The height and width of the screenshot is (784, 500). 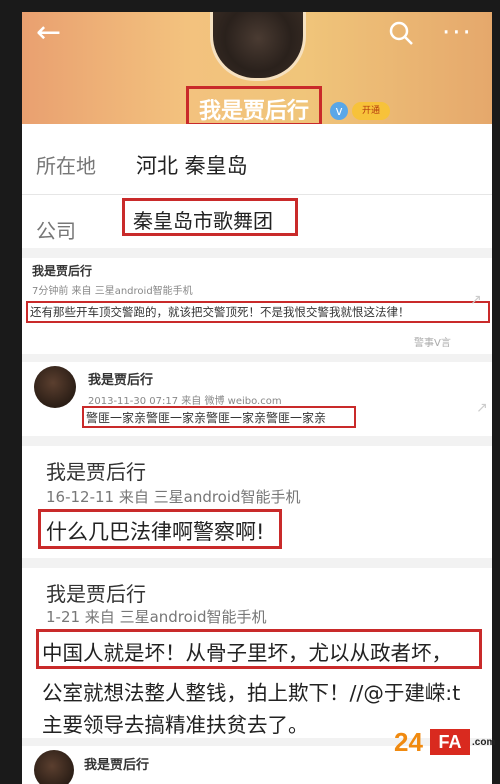 What do you see at coordinates (251, 693) in the screenshot?
I see `post-text-line2: 公室就想法整人整钱，拍上欺下！//@于建嵘:t` at bounding box center [251, 693].